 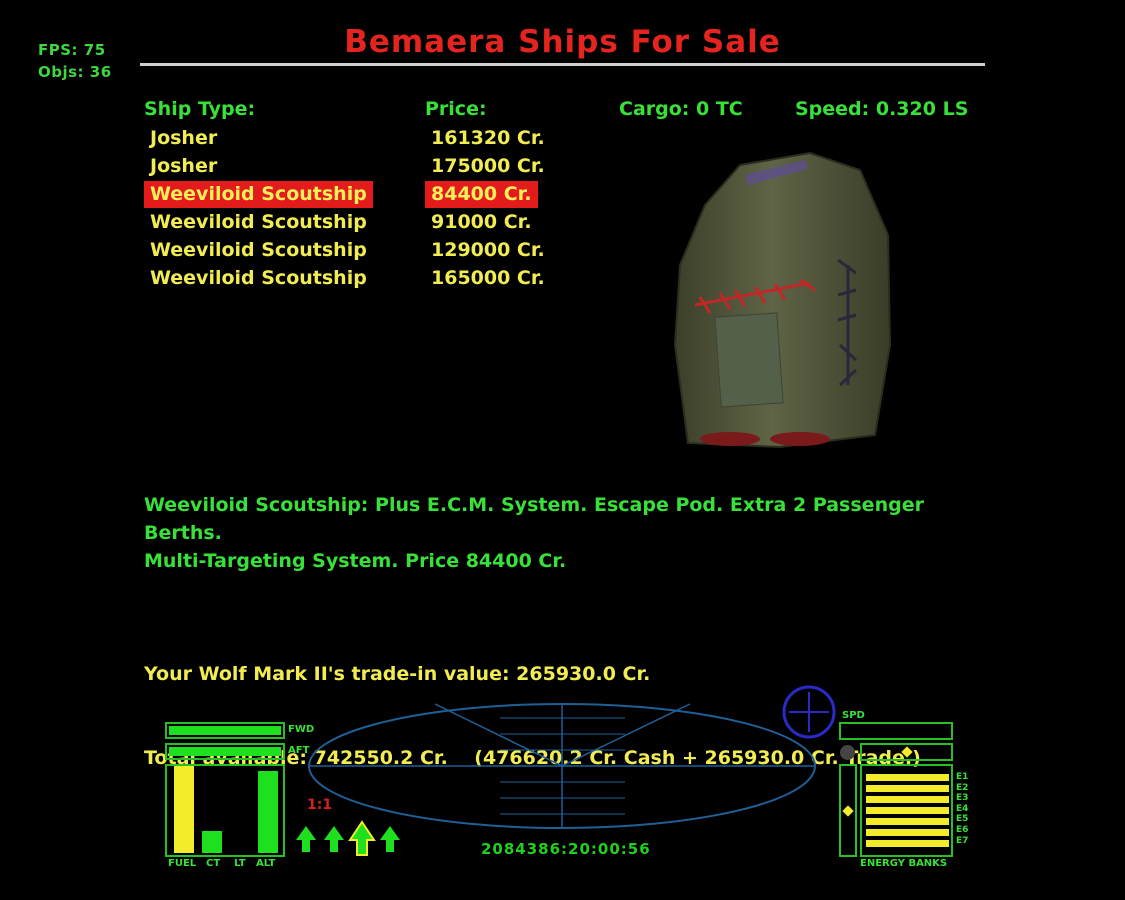 I want to click on ship-row: Weeviloid Scoutship 84400 Cr., so click(x=354, y=194).